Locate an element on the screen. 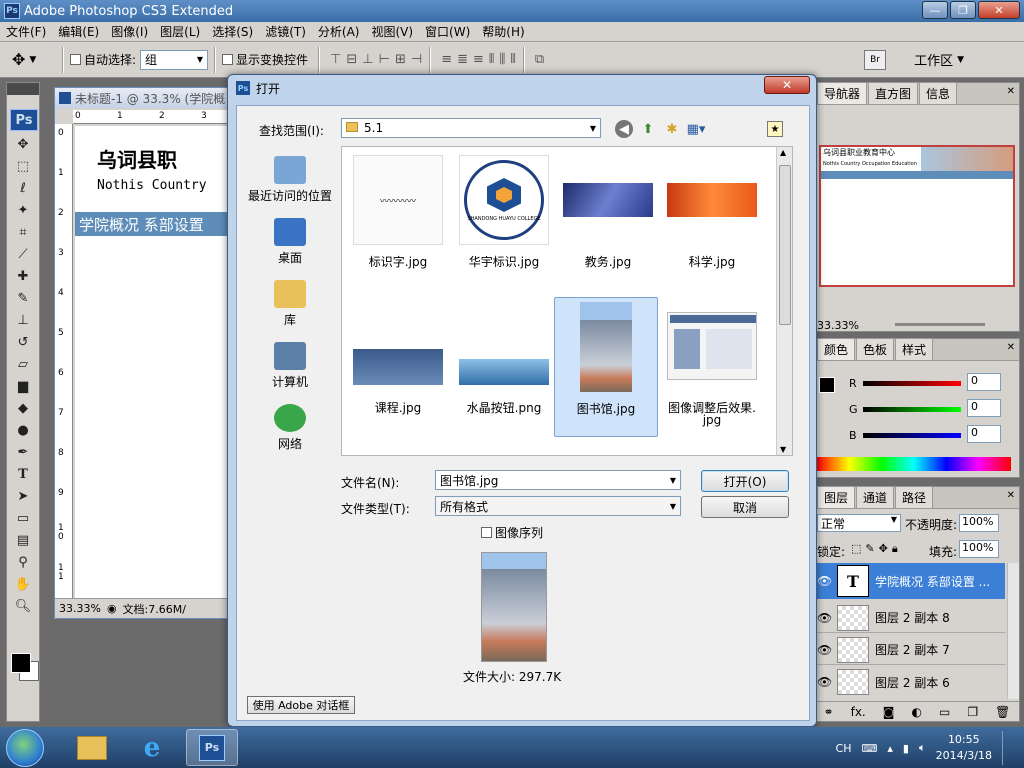  menu-filter: 滤镜(T) is located at coordinates (285, 31).